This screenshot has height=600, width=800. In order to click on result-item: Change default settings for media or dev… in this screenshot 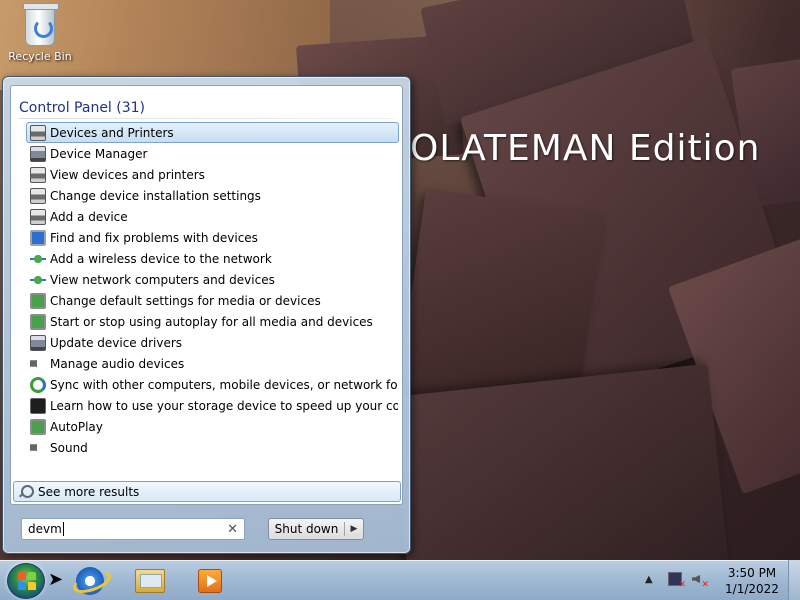, I will do `click(212, 300)`.